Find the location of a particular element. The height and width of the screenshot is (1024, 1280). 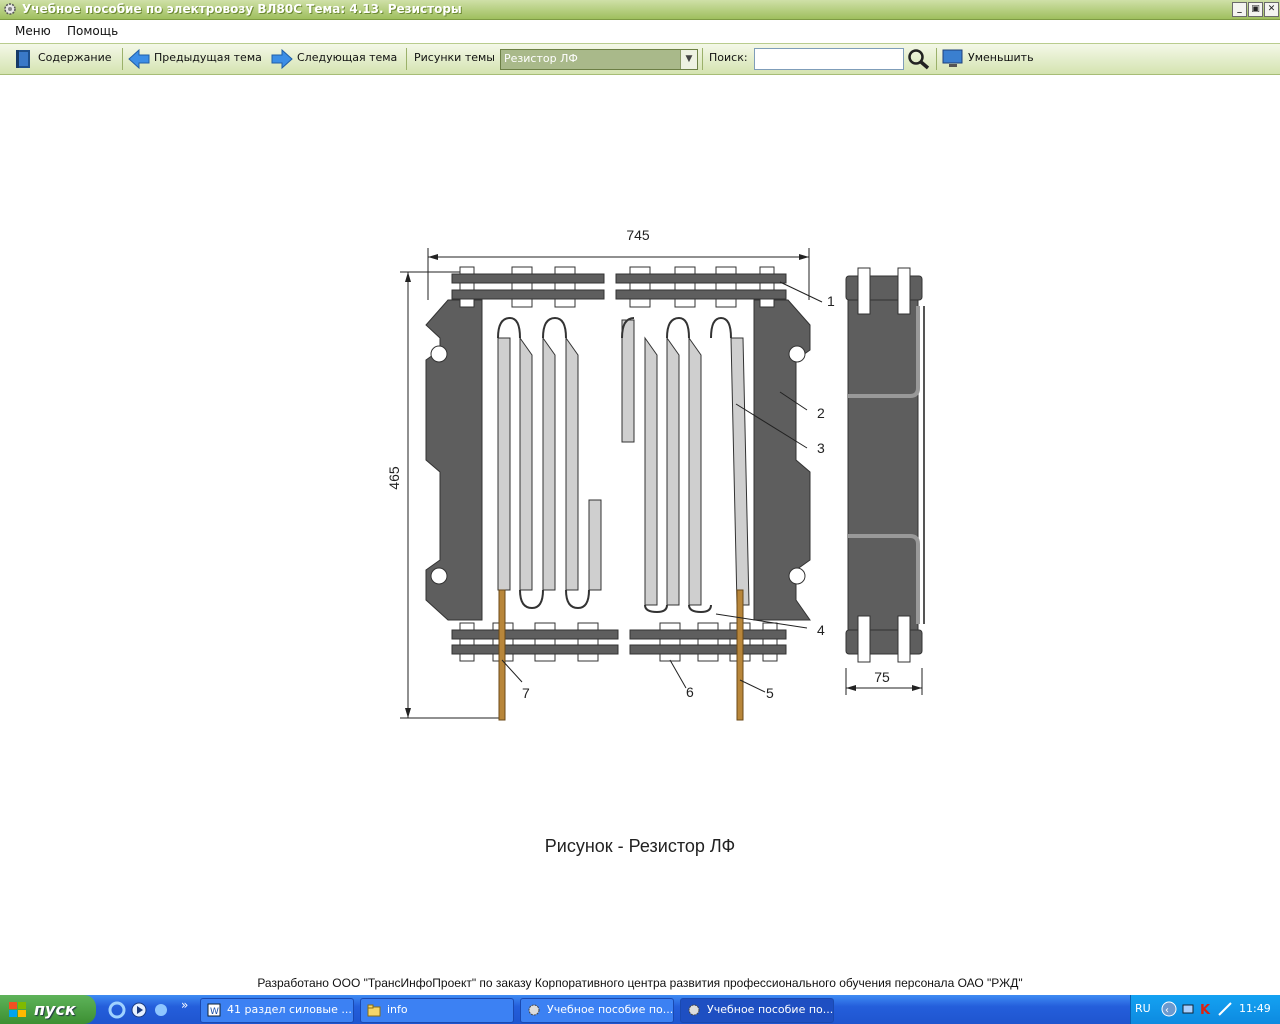

chevron-right-icon: » is located at coordinates (184, 1005).